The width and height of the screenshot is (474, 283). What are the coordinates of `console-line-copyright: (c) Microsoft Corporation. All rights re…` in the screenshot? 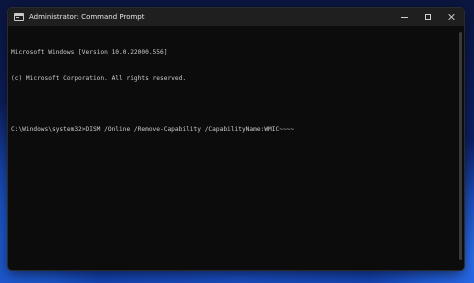 It's located at (99, 78).